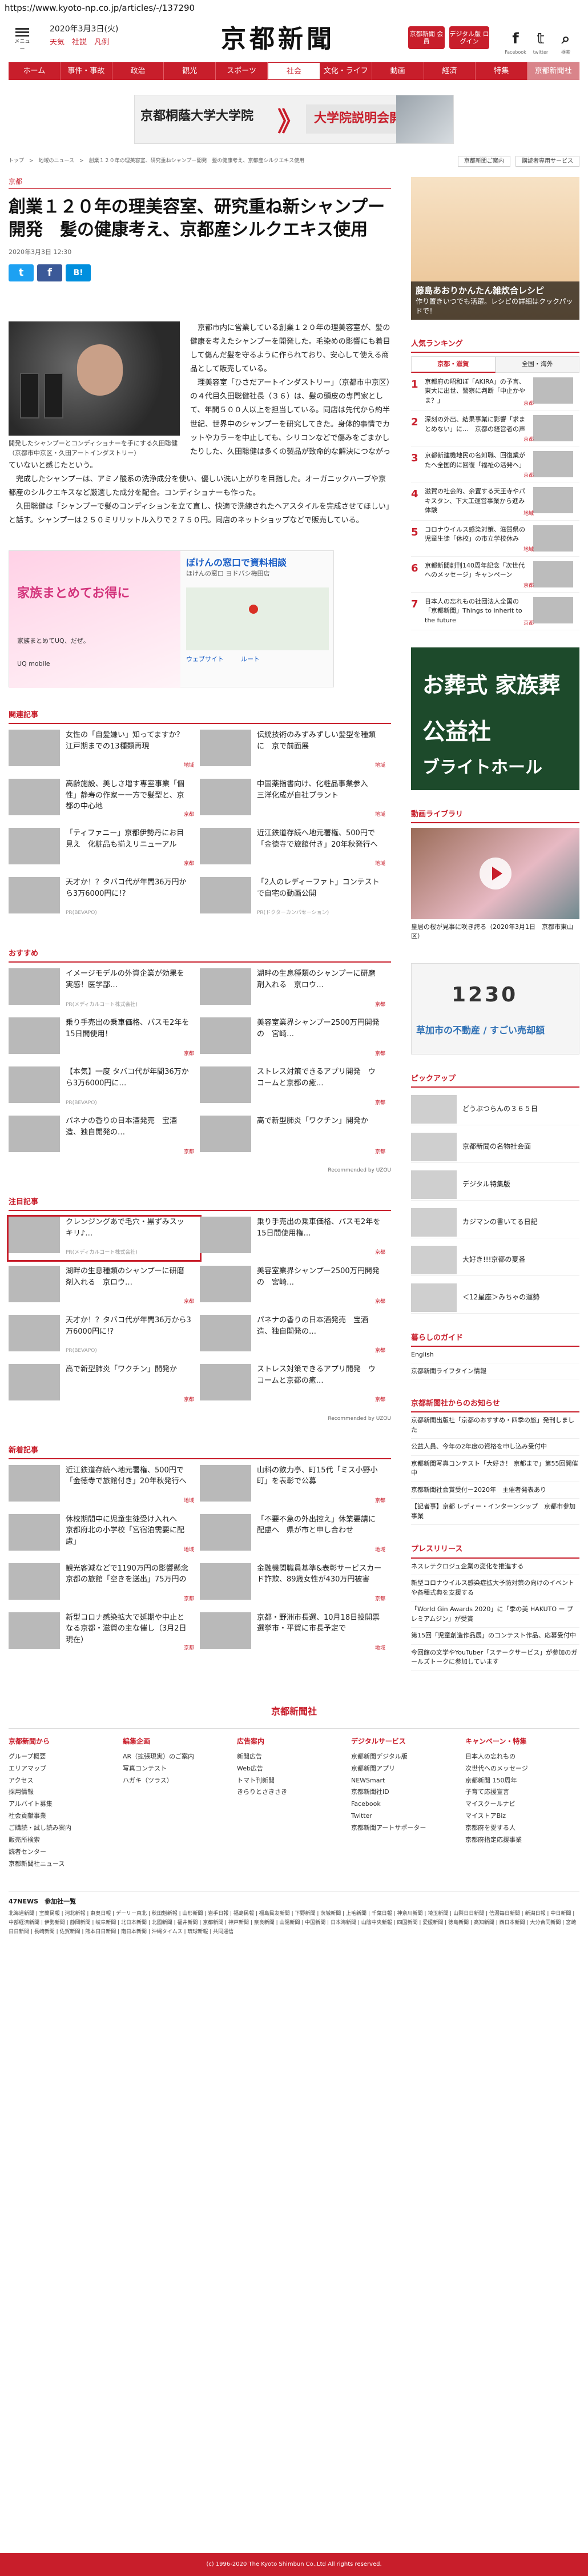 This screenshot has height=2576, width=588. I want to click on footer-link: 次世代へのメッセージ, so click(522, 1769).